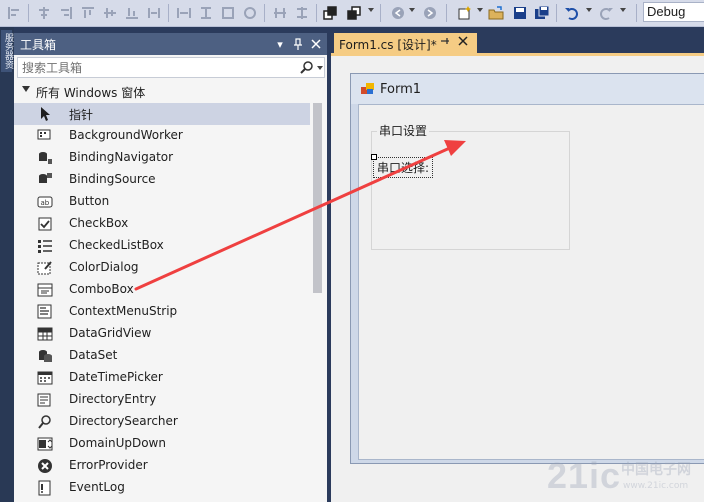 The width and height of the screenshot is (704, 502). I want to click on toolbox-item: DirectorySearcher, so click(162, 422).